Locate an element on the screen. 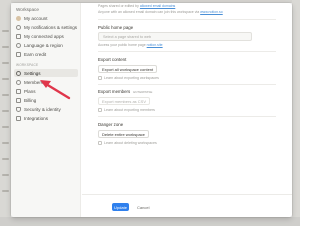  sidebar-item-label: Settings is located at coordinates (32, 73).